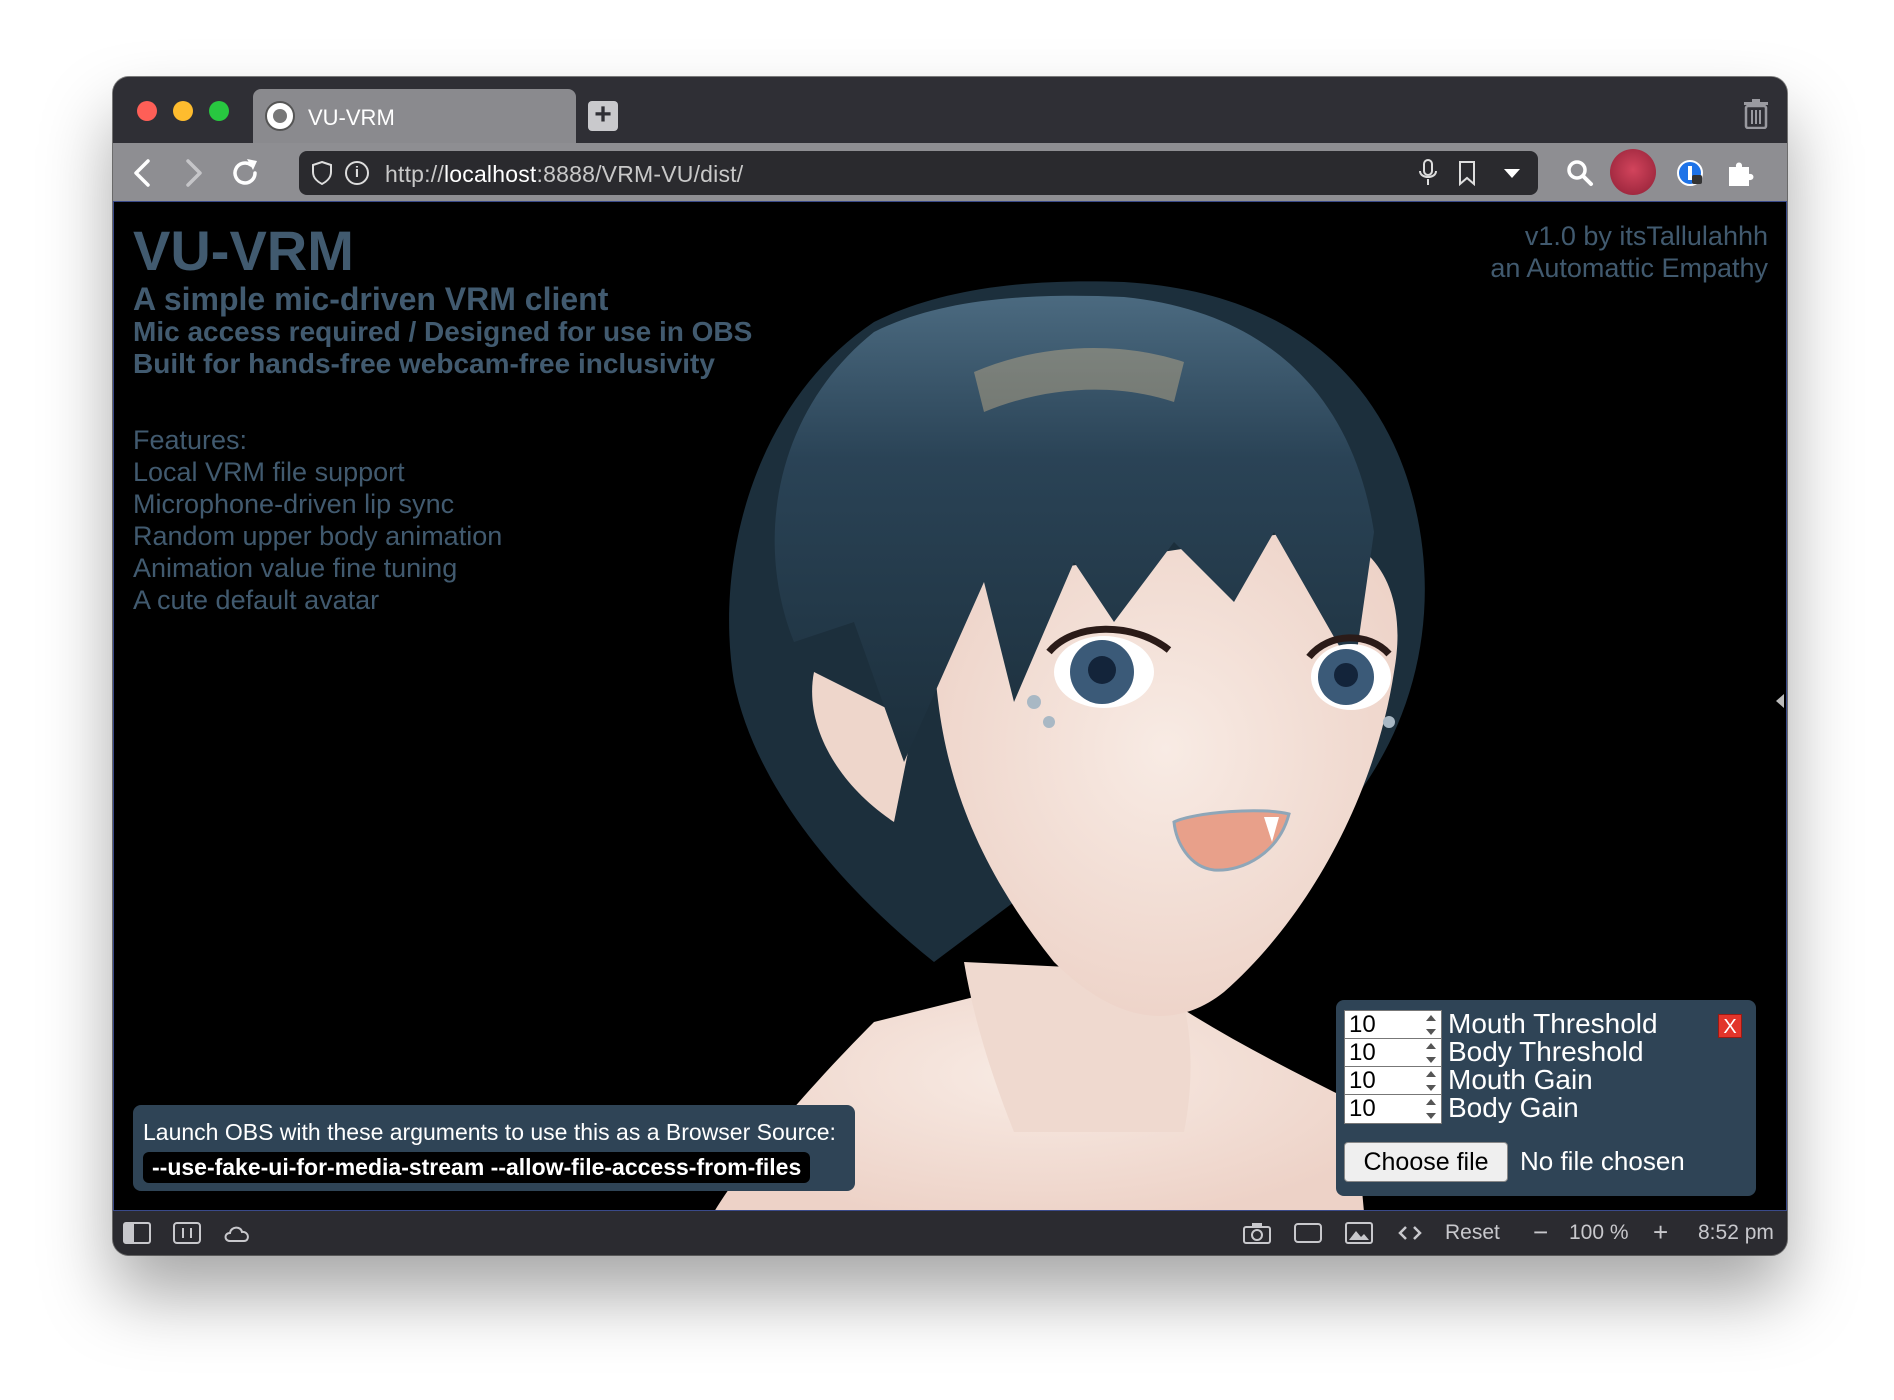  What do you see at coordinates (603, 115) in the screenshot?
I see `new-tab-button: +` at bounding box center [603, 115].